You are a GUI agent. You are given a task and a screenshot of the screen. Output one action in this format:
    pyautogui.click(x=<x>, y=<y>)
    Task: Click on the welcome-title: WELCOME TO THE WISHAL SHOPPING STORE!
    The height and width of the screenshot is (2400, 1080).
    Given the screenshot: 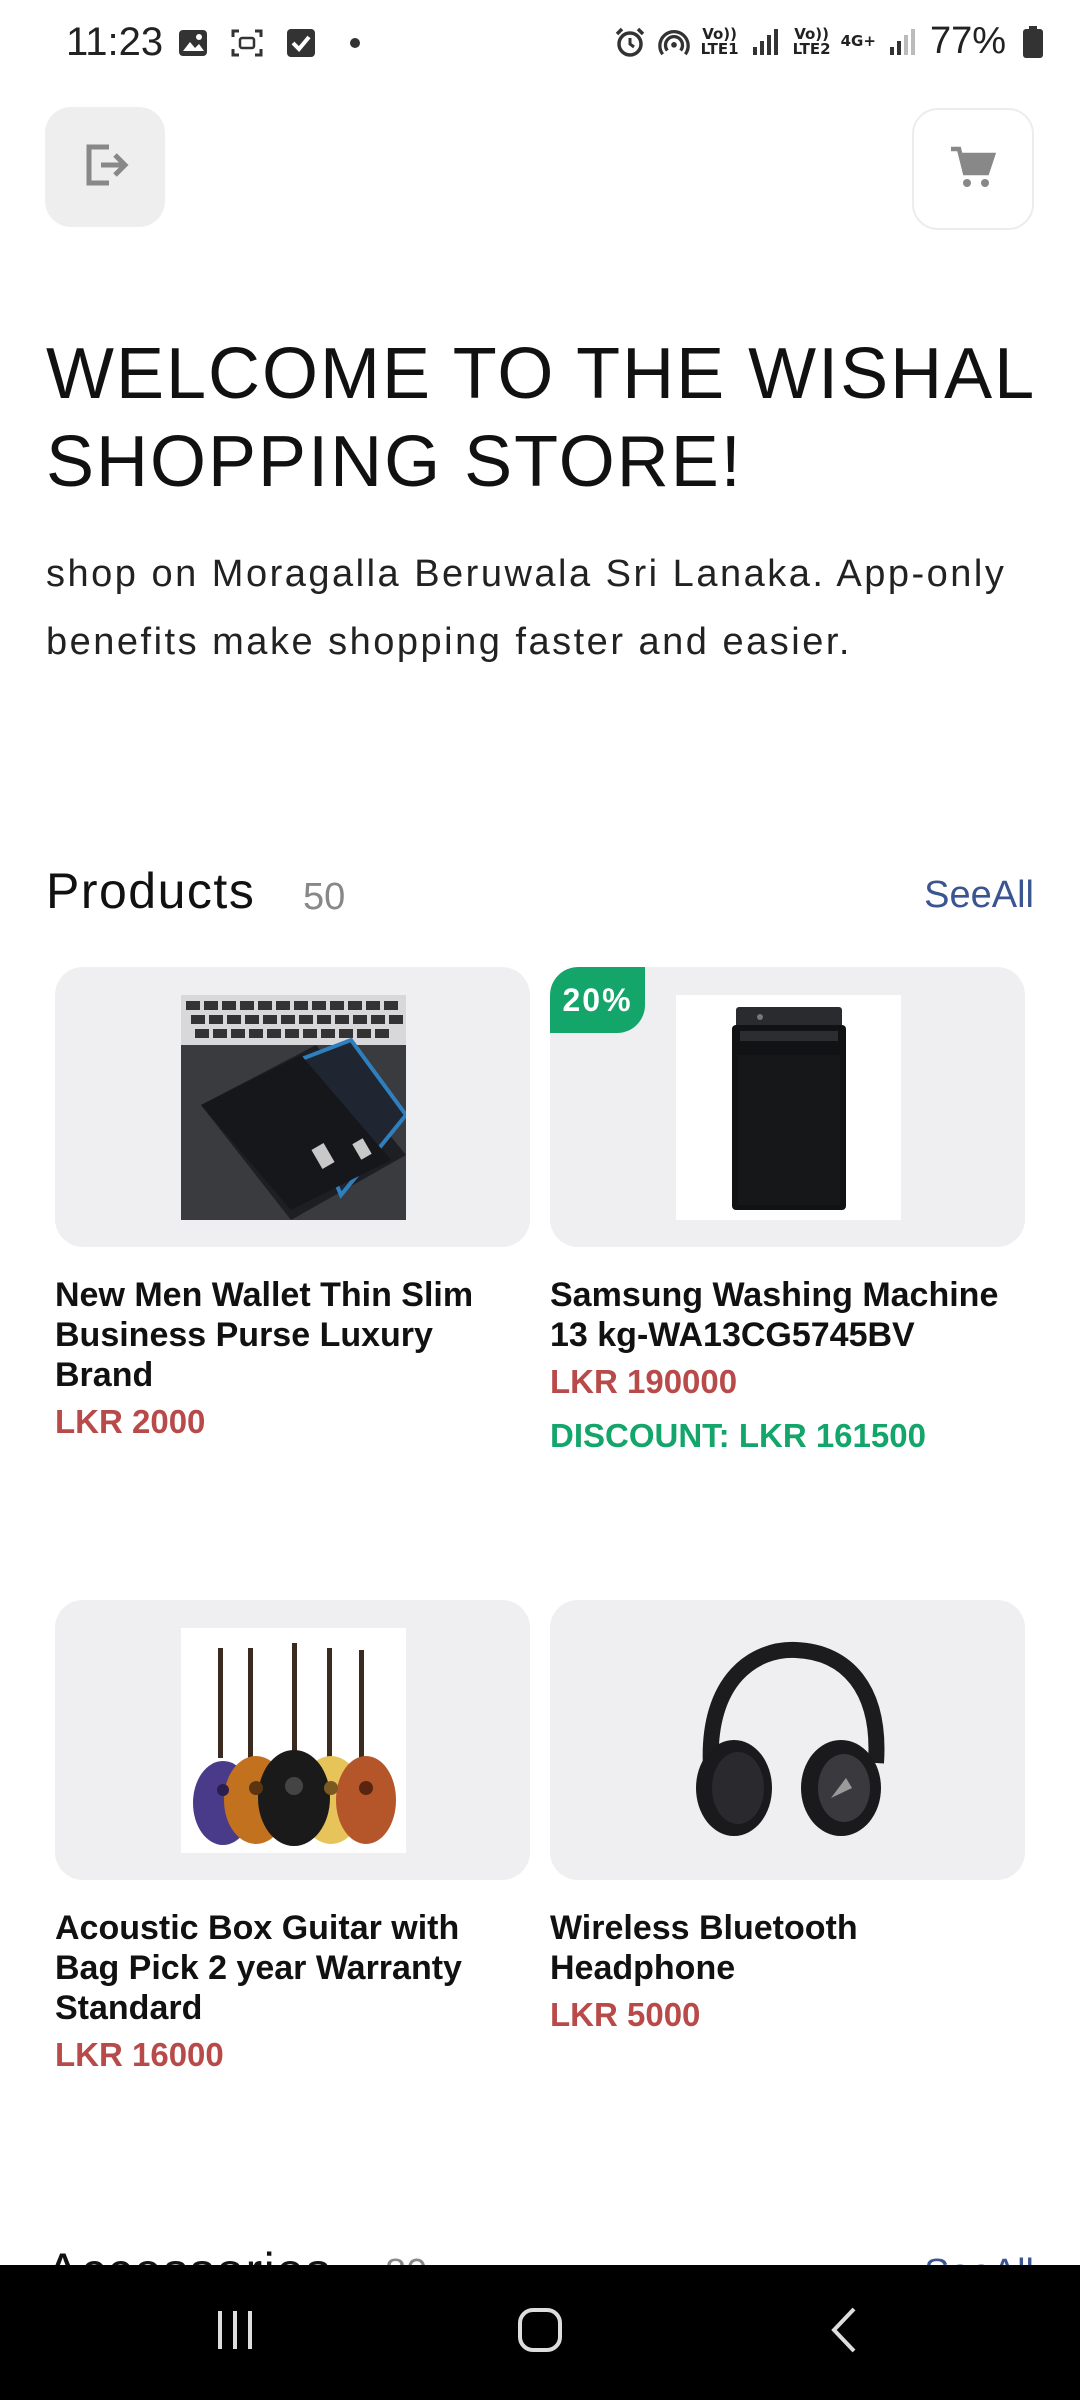 What is the action you would take?
    pyautogui.click(x=540, y=418)
    